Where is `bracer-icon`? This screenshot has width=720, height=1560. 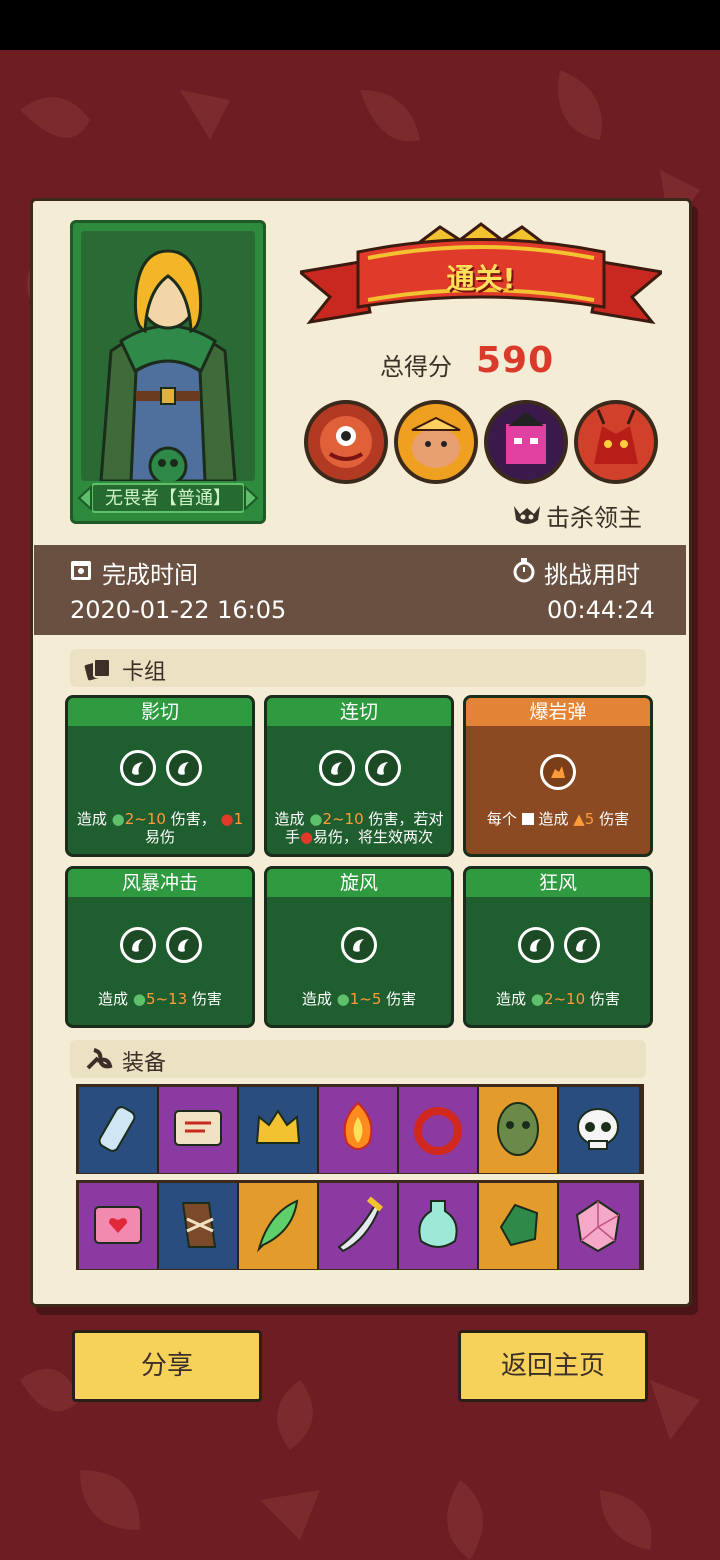
bracer-icon is located at coordinates (199, 1226).